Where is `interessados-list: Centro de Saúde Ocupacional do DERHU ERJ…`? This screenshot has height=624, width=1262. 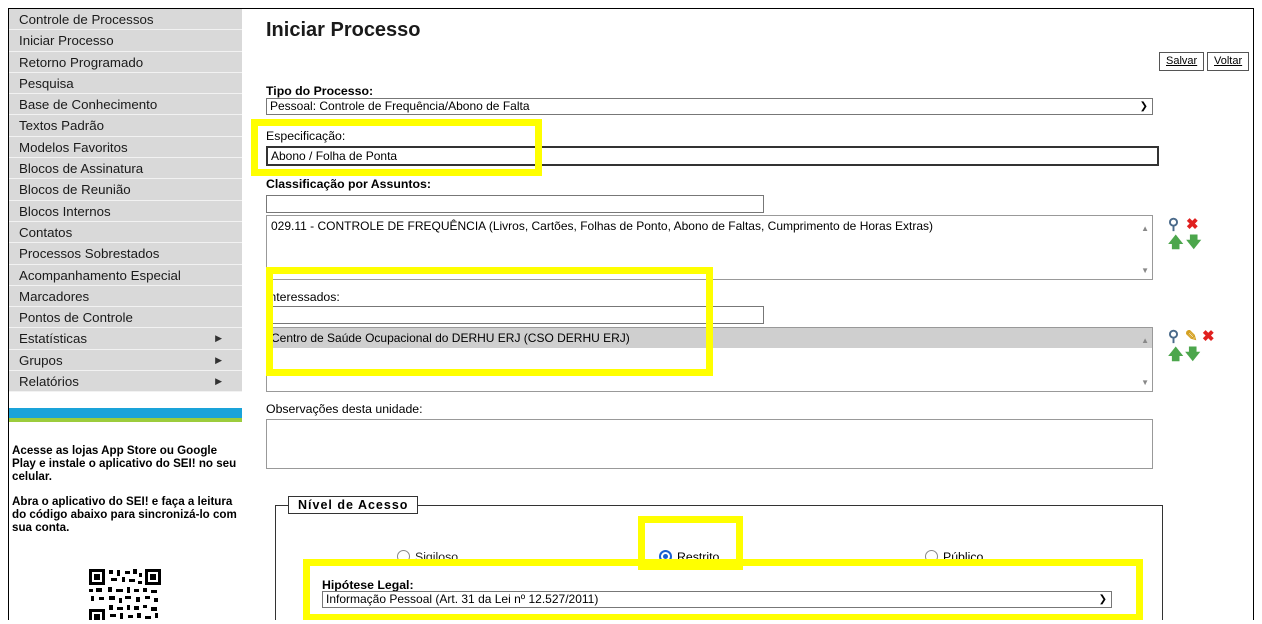 interessados-list: Centro de Saúde Ocupacional do DERHU ERJ… is located at coordinates (709, 359).